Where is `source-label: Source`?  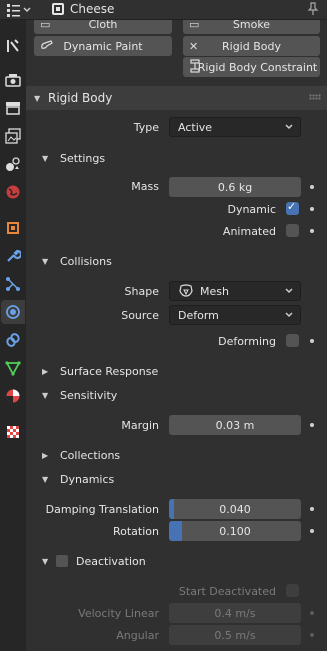 source-label: Source is located at coordinates (140, 315).